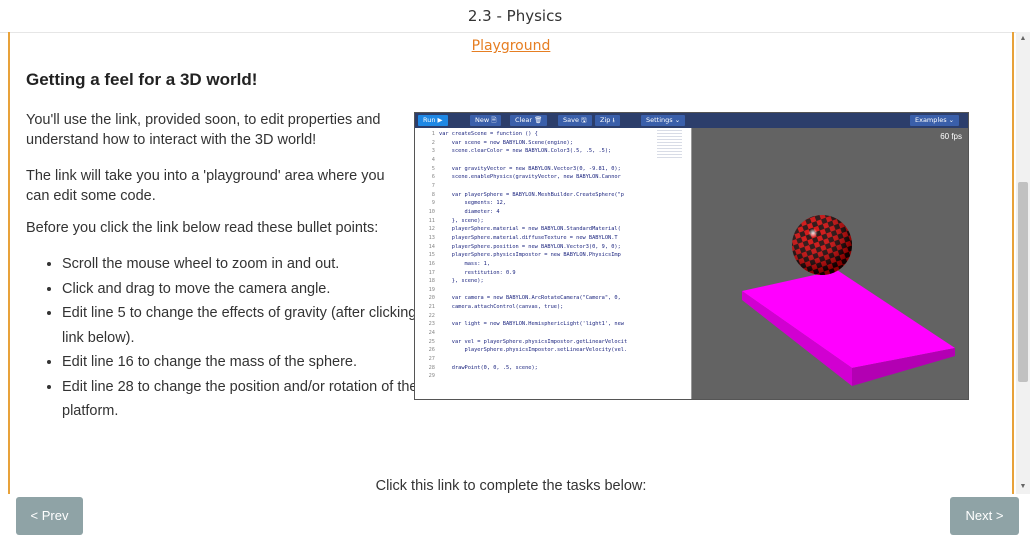 Image resolution: width=1030 pixels, height=540 pixels. What do you see at coordinates (669, 145) in the screenshot?
I see `code-minimap` at bounding box center [669, 145].